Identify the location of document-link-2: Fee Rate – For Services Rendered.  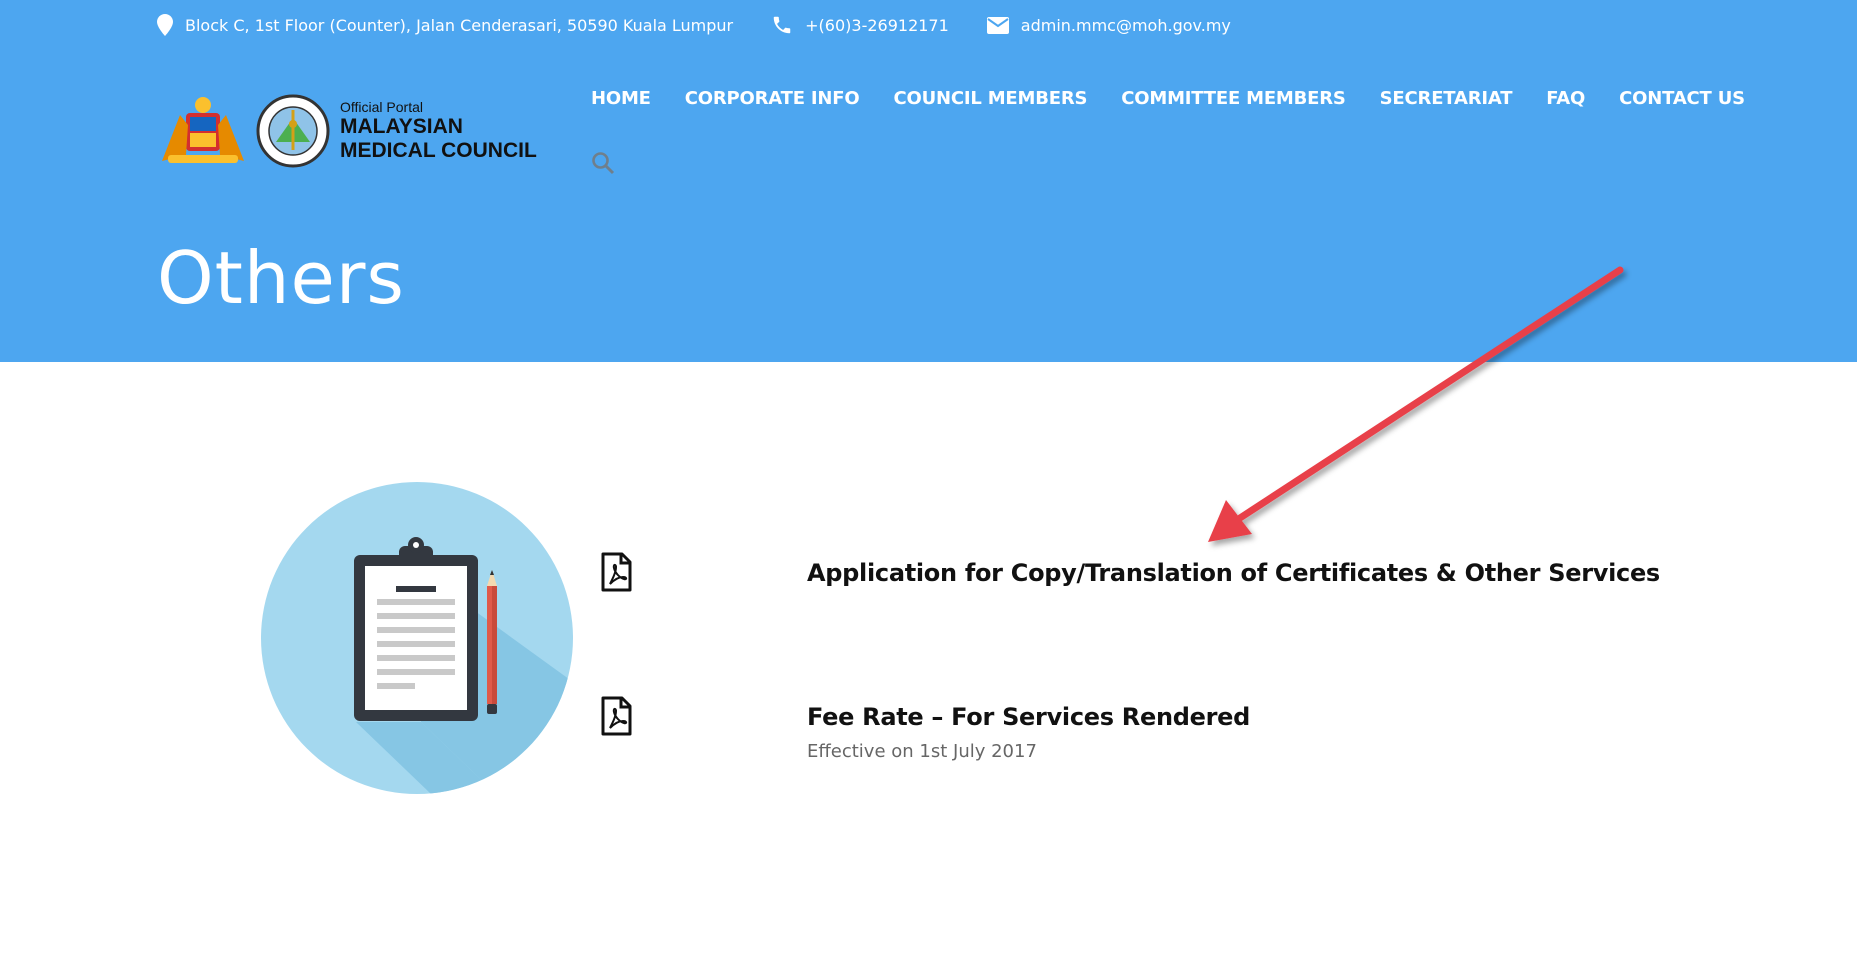
(1028, 717).